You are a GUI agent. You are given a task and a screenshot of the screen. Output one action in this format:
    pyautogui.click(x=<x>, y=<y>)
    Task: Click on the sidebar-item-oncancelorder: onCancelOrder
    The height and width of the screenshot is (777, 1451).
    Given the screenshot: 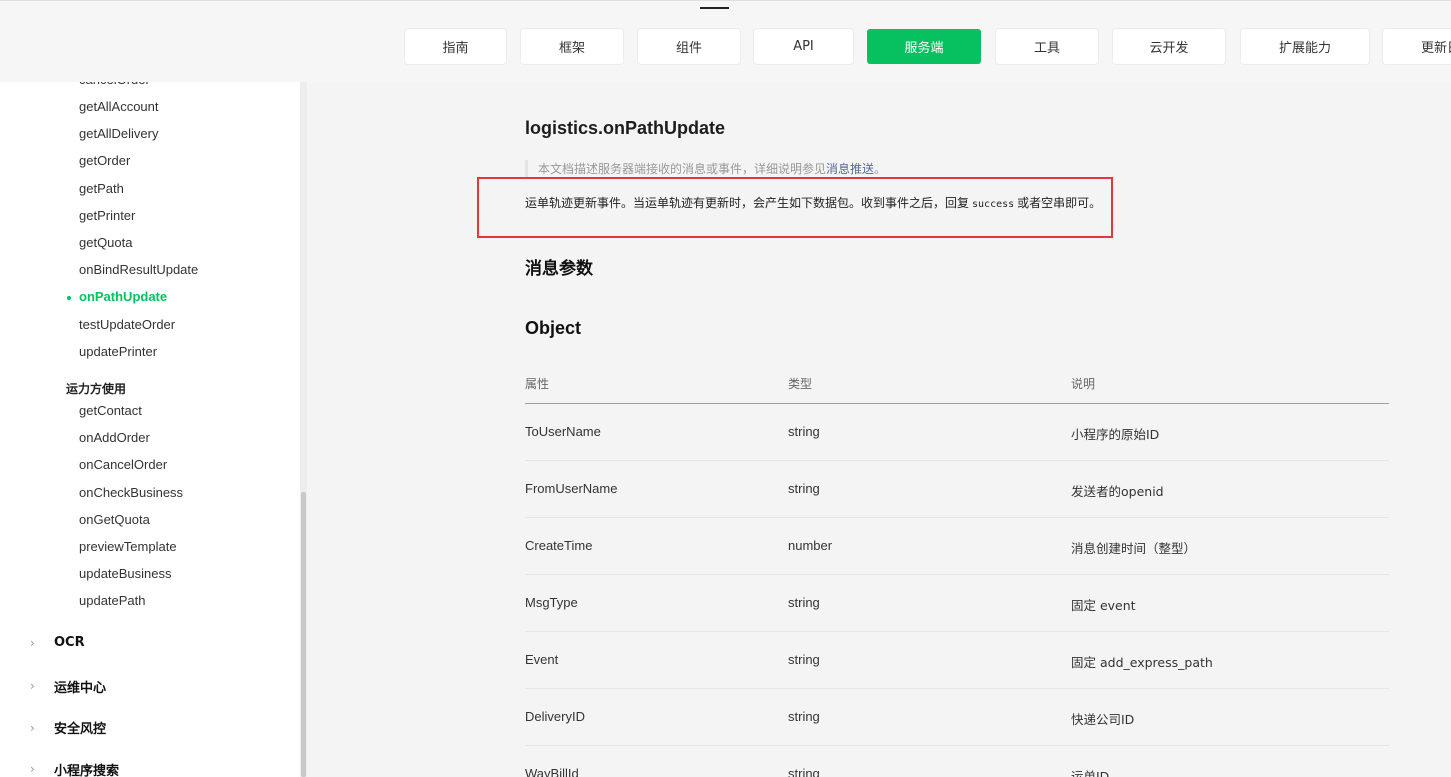 What is the action you would take?
    pyautogui.click(x=123, y=464)
    